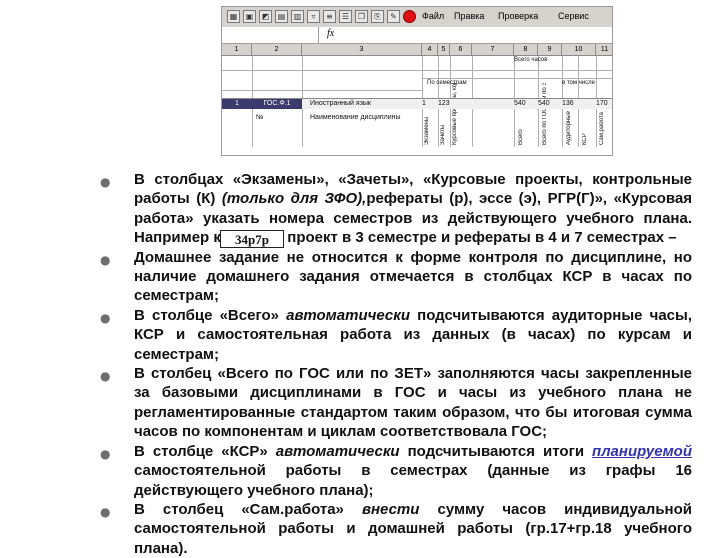 Image resolution: width=720 pixels, height=558 pixels. Describe the element at coordinates (568, 104) in the screenshot. I see `aud-cell: 136` at that location.